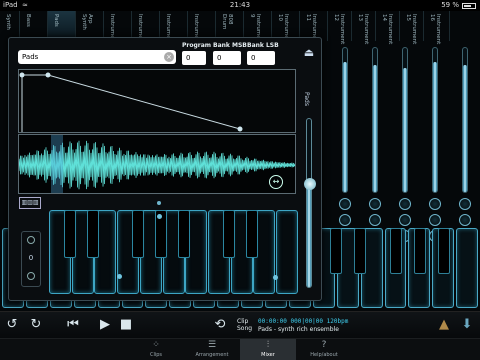  I want to click on tab-label: Help/about, so click(324, 355).